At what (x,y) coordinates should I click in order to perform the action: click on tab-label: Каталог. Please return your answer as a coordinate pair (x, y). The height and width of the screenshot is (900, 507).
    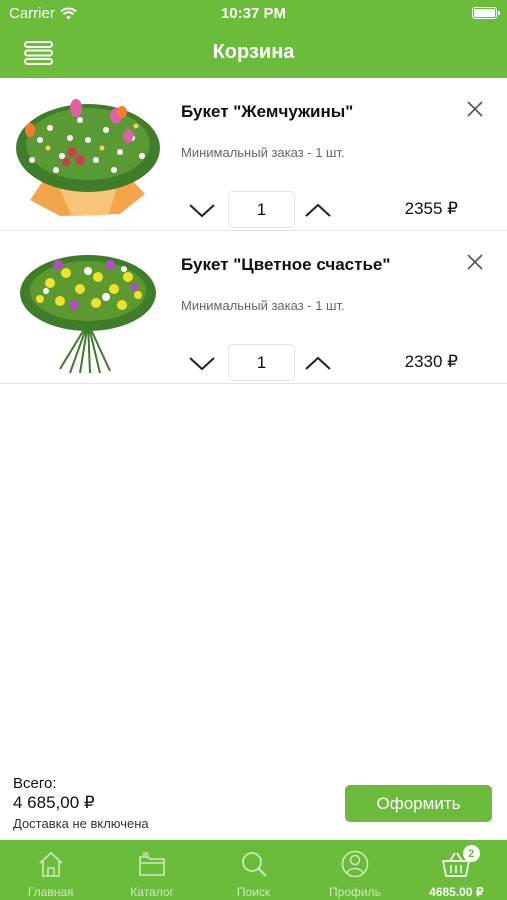
    Looking at the image, I should click on (152, 892).